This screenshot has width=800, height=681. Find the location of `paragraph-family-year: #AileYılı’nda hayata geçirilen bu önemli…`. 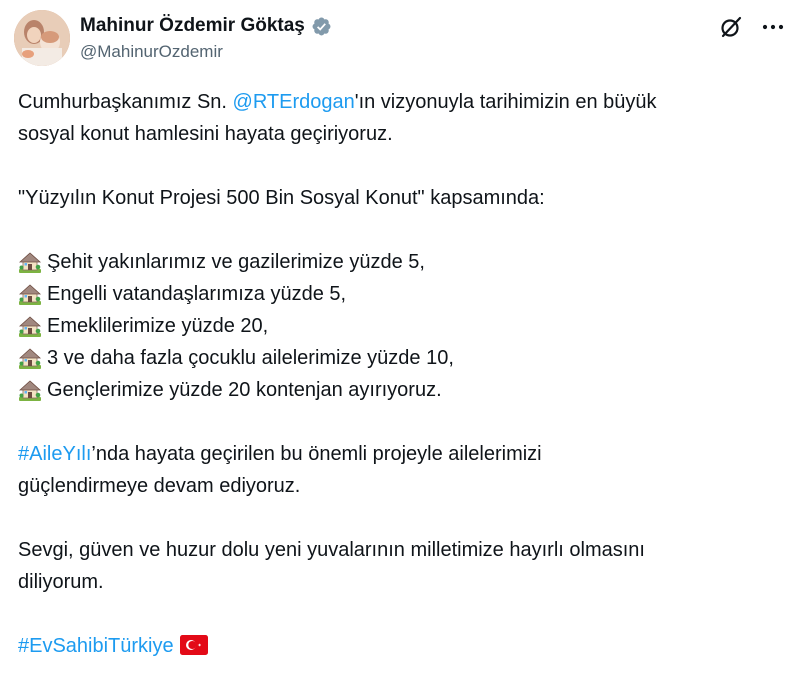

paragraph-family-year: #AileYılı’nda hayata geçirilen bu önemli… is located at coordinates (403, 470).